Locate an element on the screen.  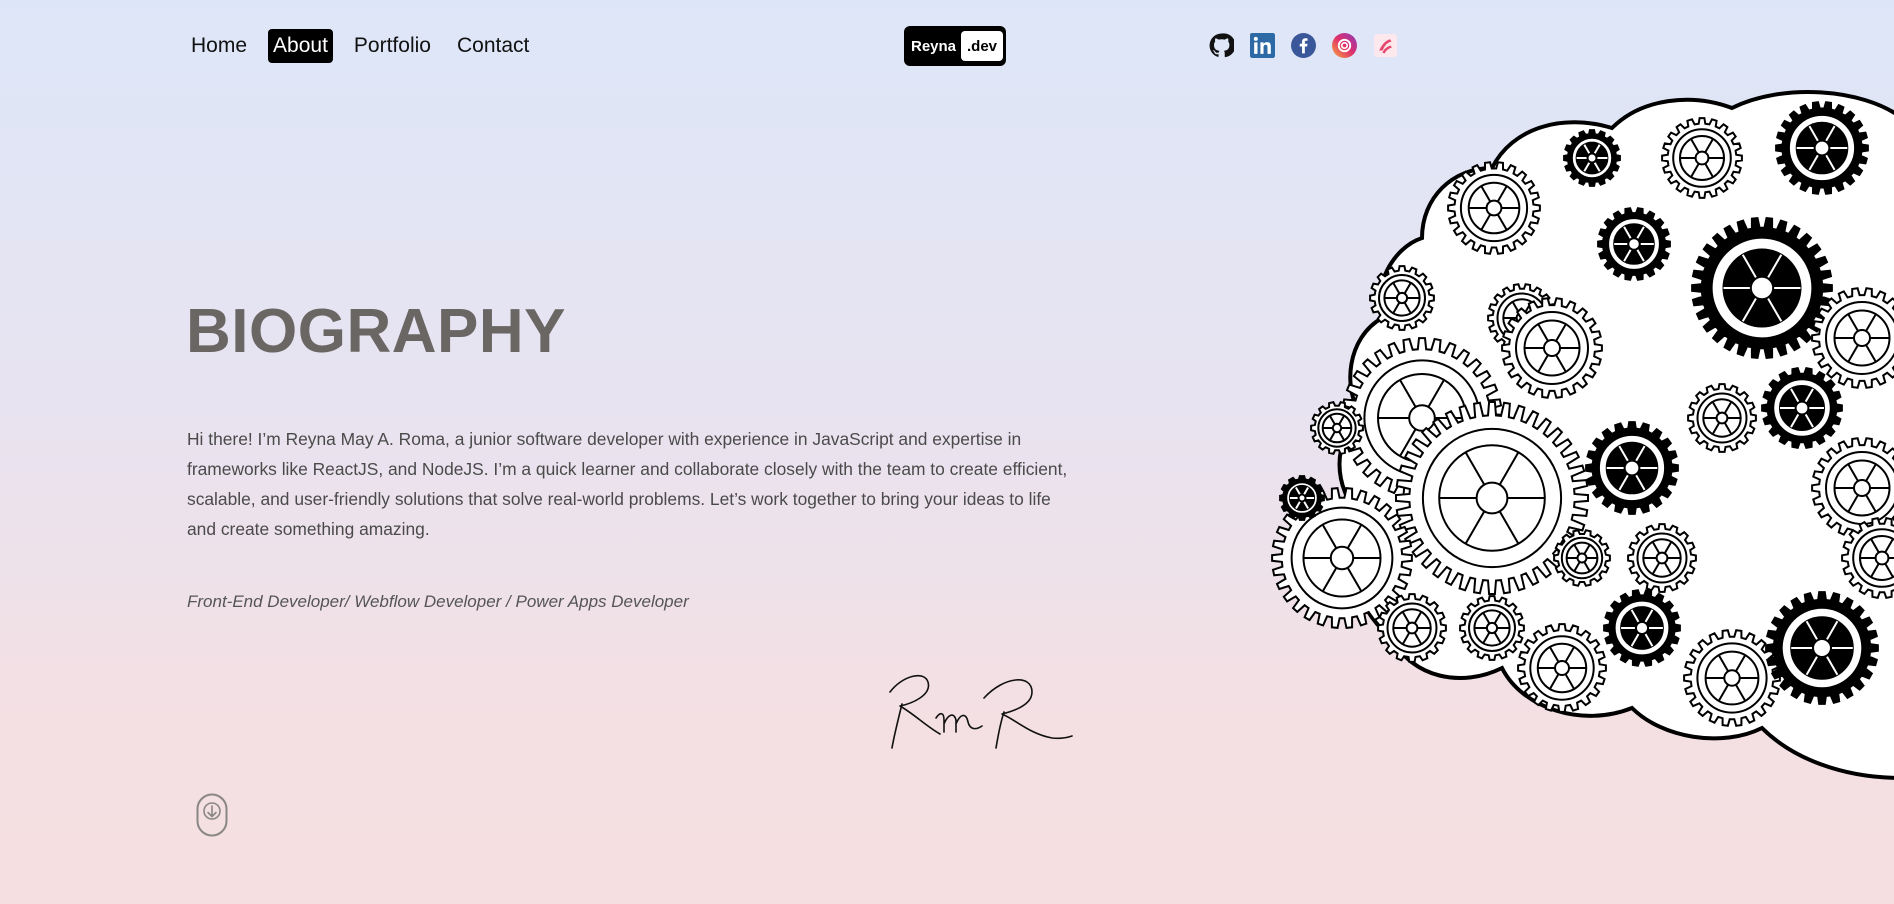
social-links is located at coordinates (1303, 45).